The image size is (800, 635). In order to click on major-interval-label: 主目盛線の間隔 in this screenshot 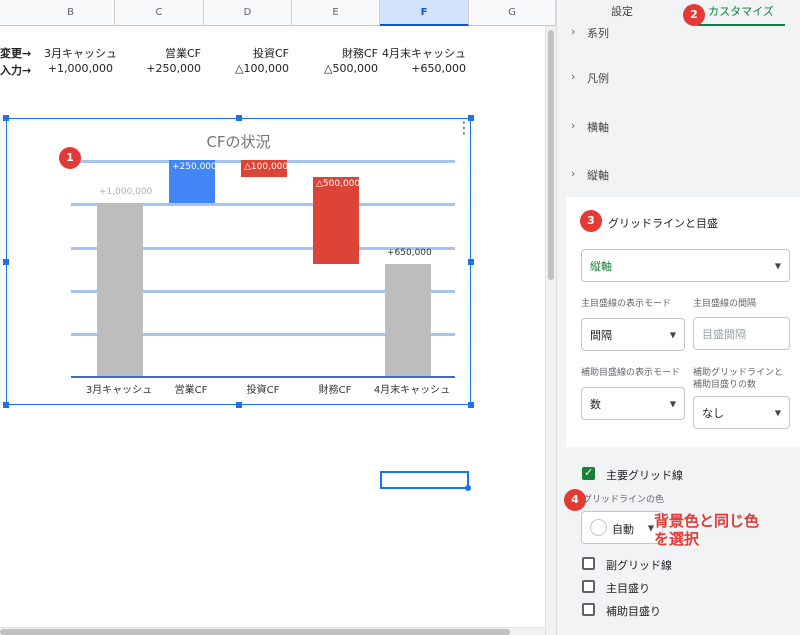, I will do `click(725, 304)`.